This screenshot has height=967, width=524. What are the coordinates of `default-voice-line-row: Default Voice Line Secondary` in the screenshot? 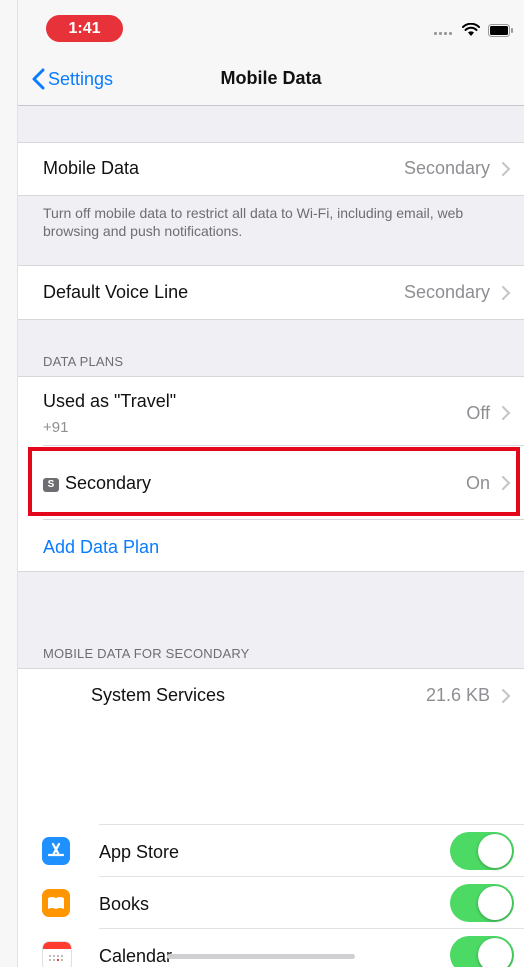 It's located at (271, 292).